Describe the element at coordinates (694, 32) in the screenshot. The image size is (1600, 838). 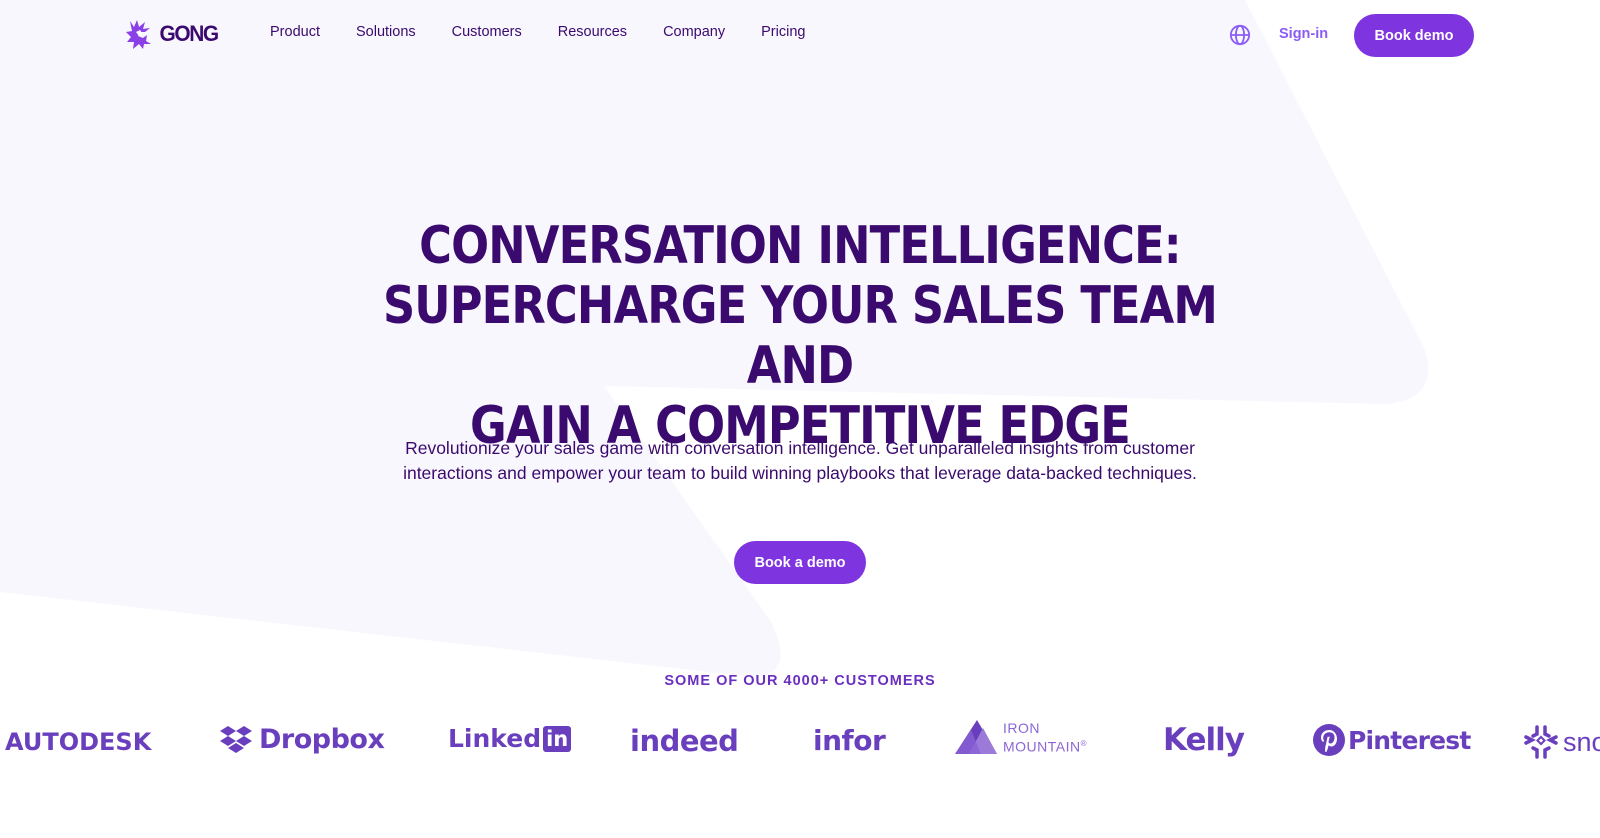
I see `nav-link-company: Company` at that location.